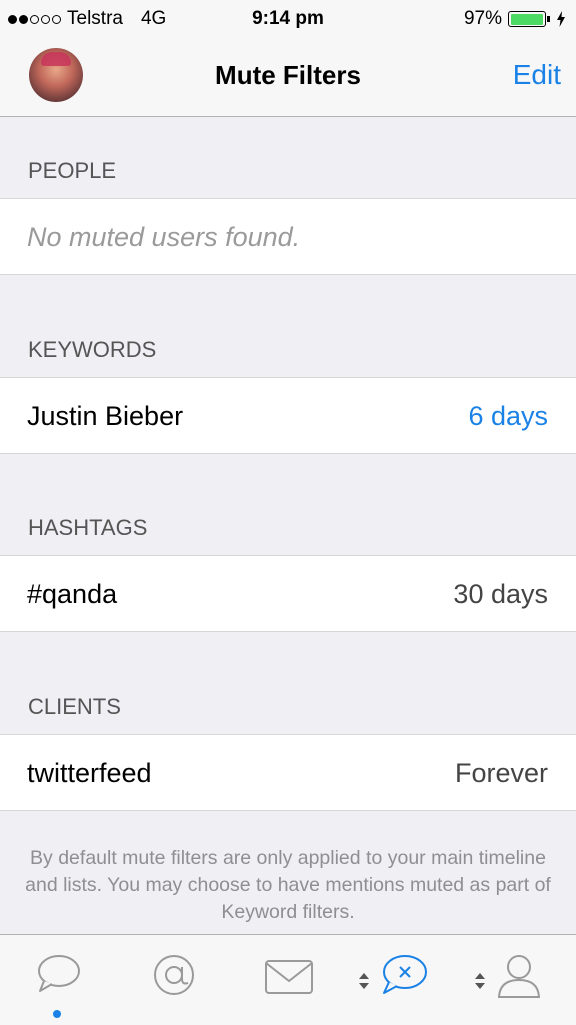 The image size is (576, 1025). Describe the element at coordinates (89, 773) in the screenshot. I see `client-label: twitterfeed` at that location.